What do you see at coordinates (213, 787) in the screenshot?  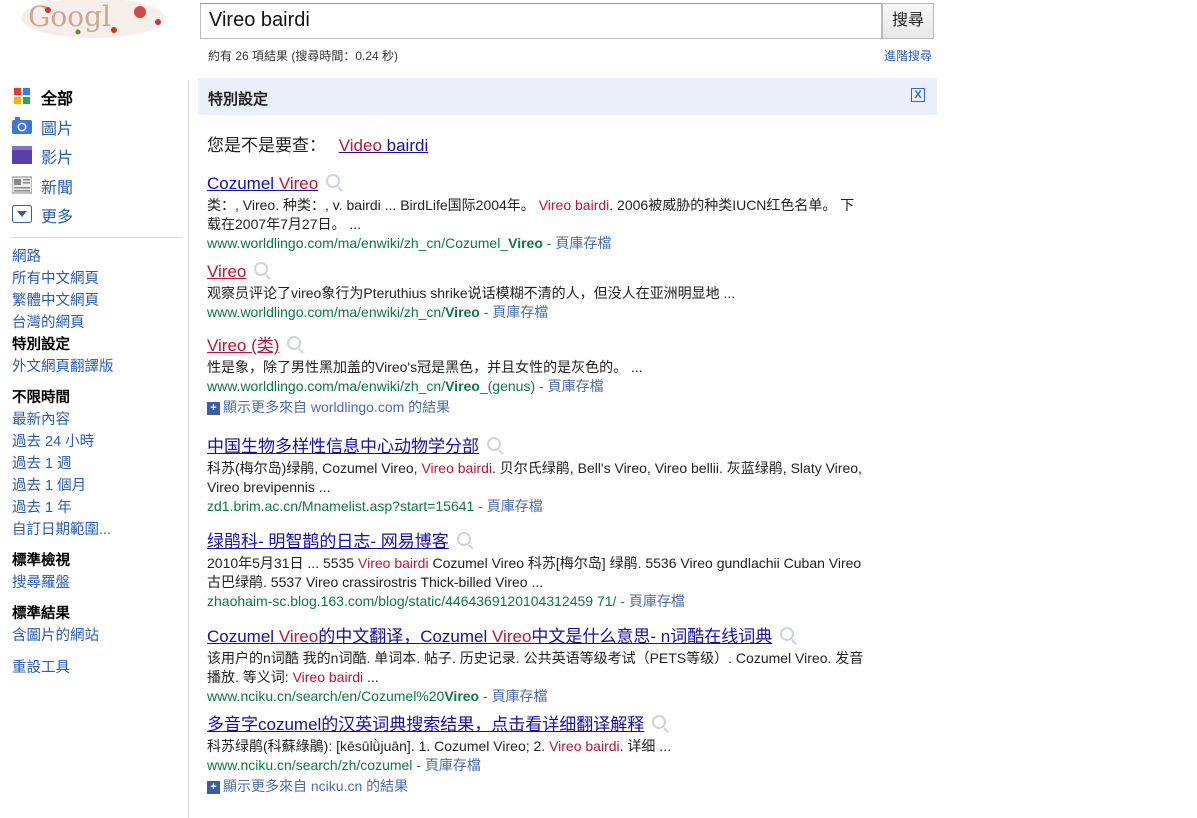 I see `plus-icon: +` at bounding box center [213, 787].